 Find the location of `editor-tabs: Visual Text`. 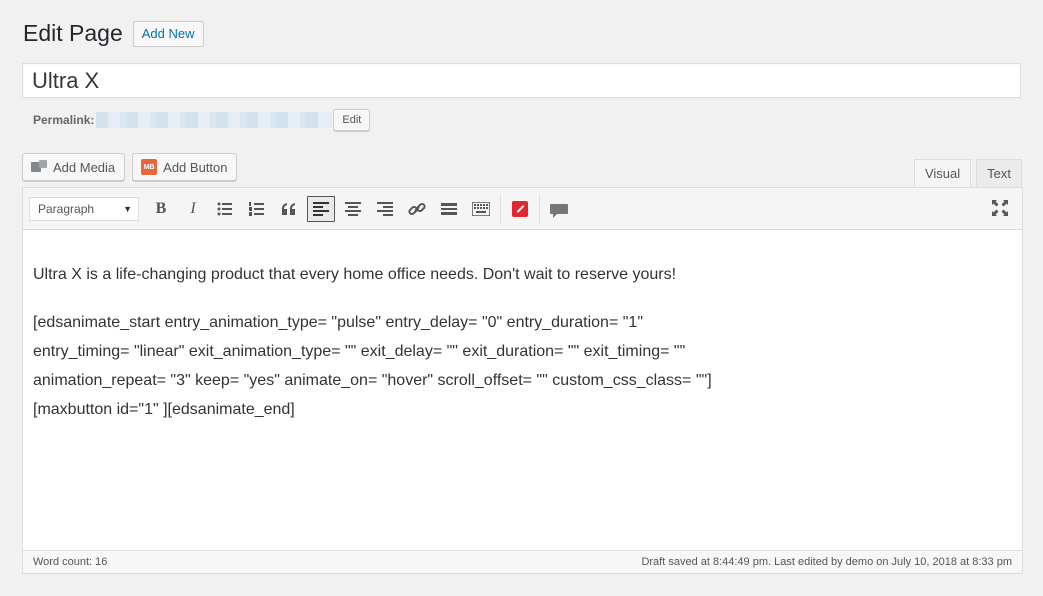

editor-tabs: Visual Text is located at coordinates (965, 173).